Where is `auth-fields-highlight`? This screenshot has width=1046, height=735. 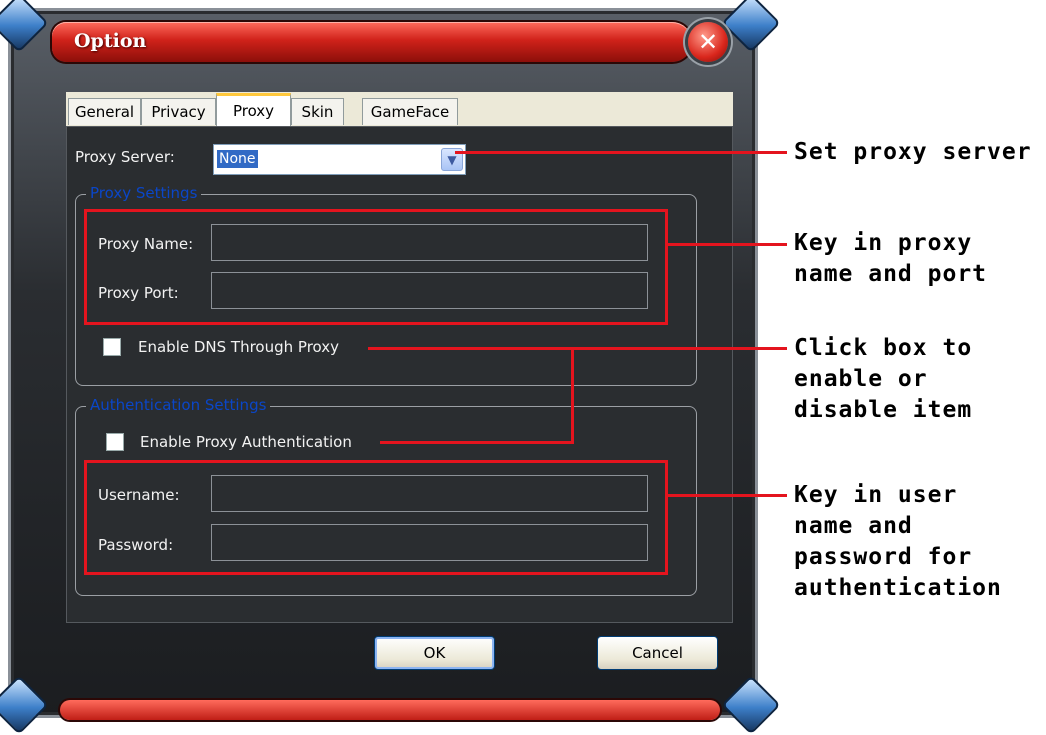
auth-fields-highlight is located at coordinates (376, 517).